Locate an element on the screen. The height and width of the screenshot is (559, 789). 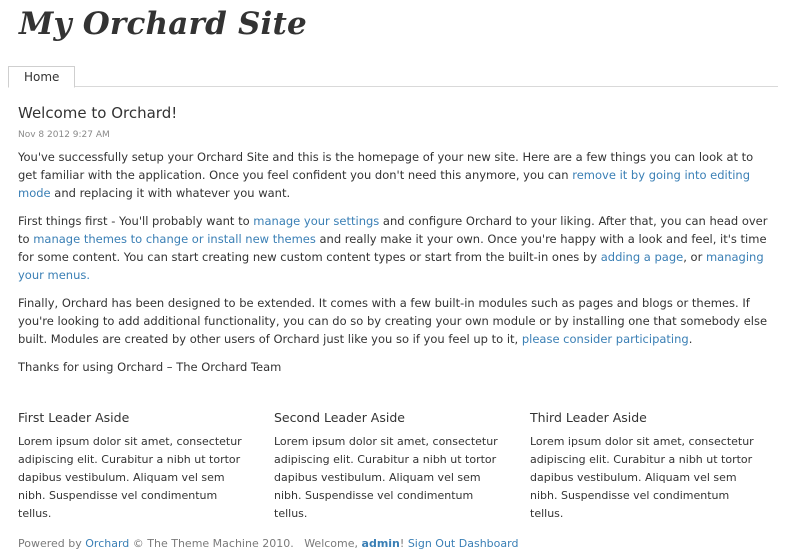
powered-by-text: Powered by is located at coordinates (52, 543).